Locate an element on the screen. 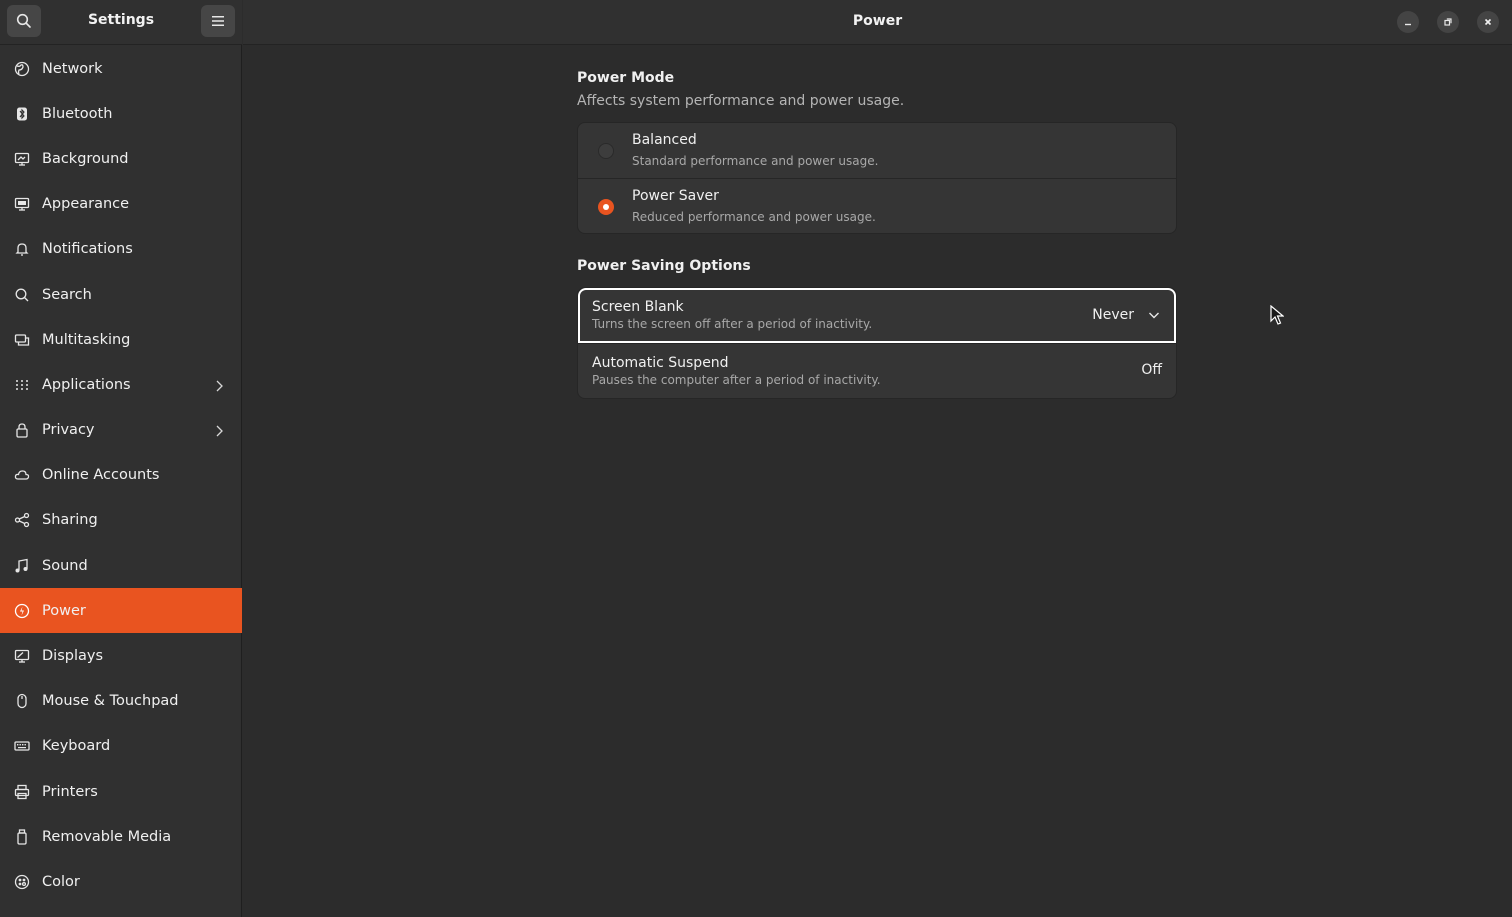 The width and height of the screenshot is (1512, 917). sidebar-item-label: Sharing is located at coordinates (70, 520).